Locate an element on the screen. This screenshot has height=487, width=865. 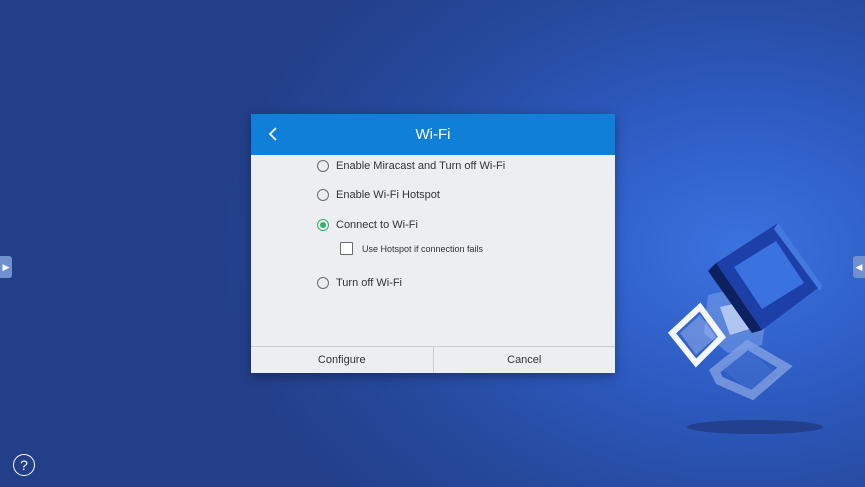
help-button: ? is located at coordinates (24, 465).